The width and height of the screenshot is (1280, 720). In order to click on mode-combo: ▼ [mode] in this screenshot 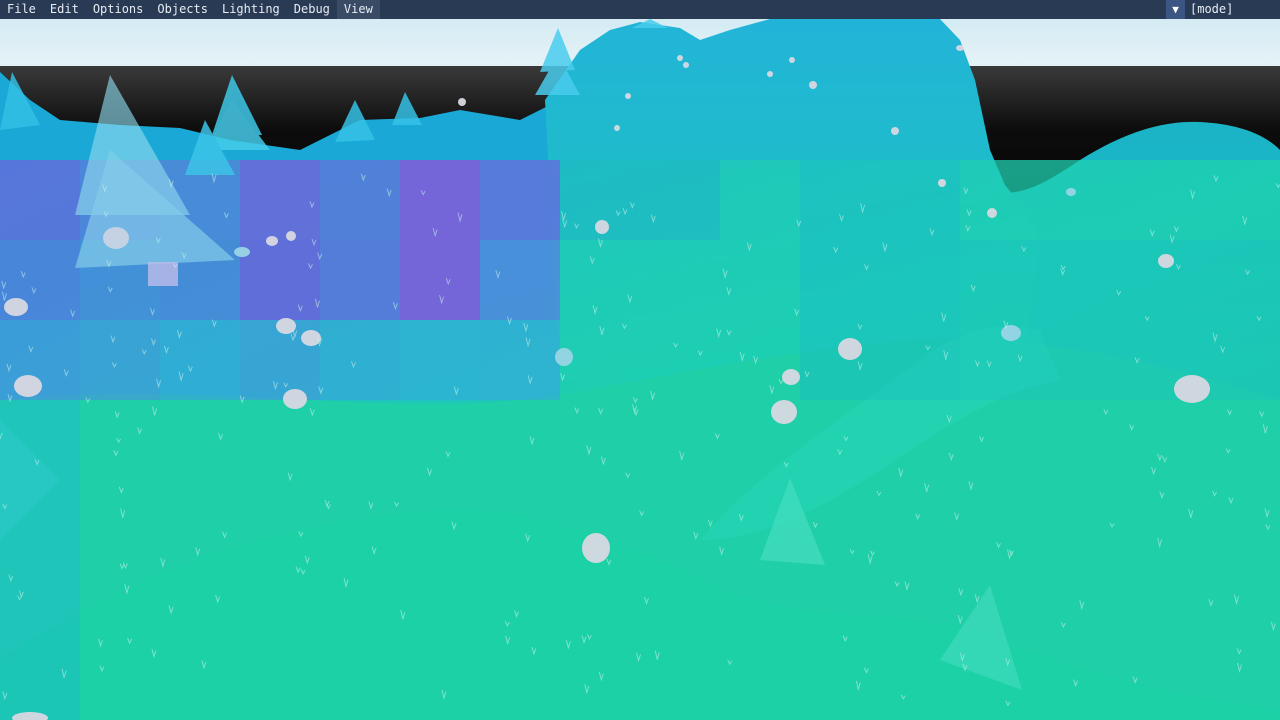, I will do `click(1223, 9)`.